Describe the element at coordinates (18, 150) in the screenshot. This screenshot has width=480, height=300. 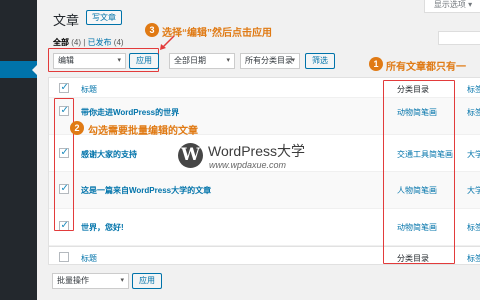
I see `admin-sidebar` at that location.